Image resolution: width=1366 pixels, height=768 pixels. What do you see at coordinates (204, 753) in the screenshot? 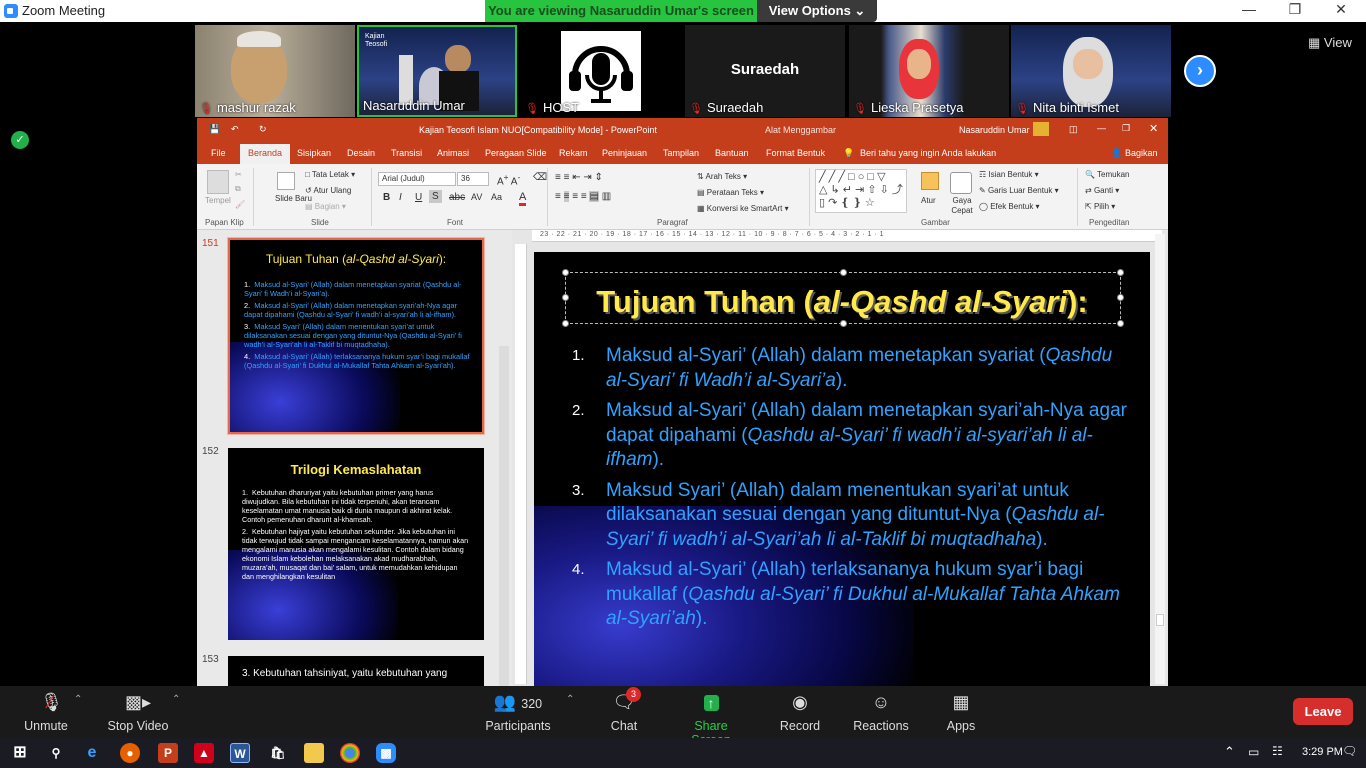
I see `pdf-reader-icon: ▲` at bounding box center [204, 753].